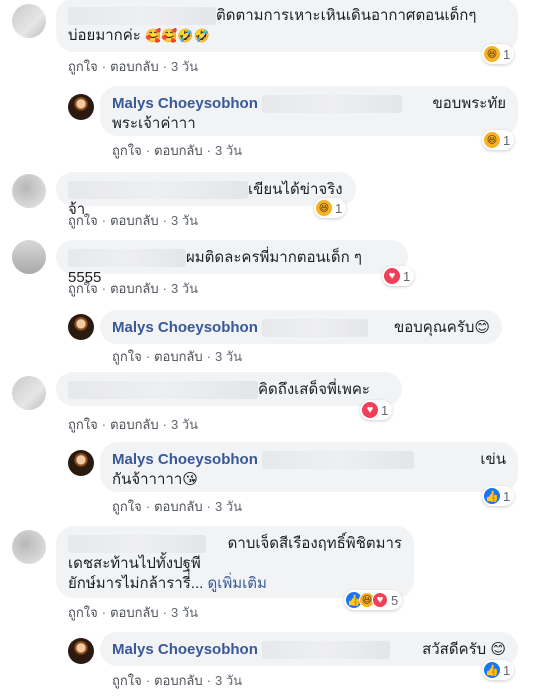  I want to click on comment-bubble: คิดถึงเสด็จพี่เพคะ, so click(229, 389).